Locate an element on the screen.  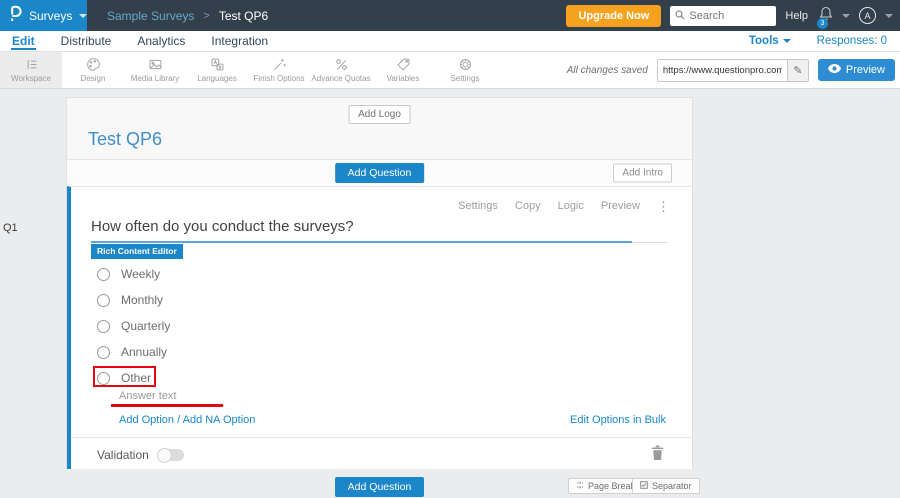
tab-distribute: Distribute is located at coordinates (86, 41).